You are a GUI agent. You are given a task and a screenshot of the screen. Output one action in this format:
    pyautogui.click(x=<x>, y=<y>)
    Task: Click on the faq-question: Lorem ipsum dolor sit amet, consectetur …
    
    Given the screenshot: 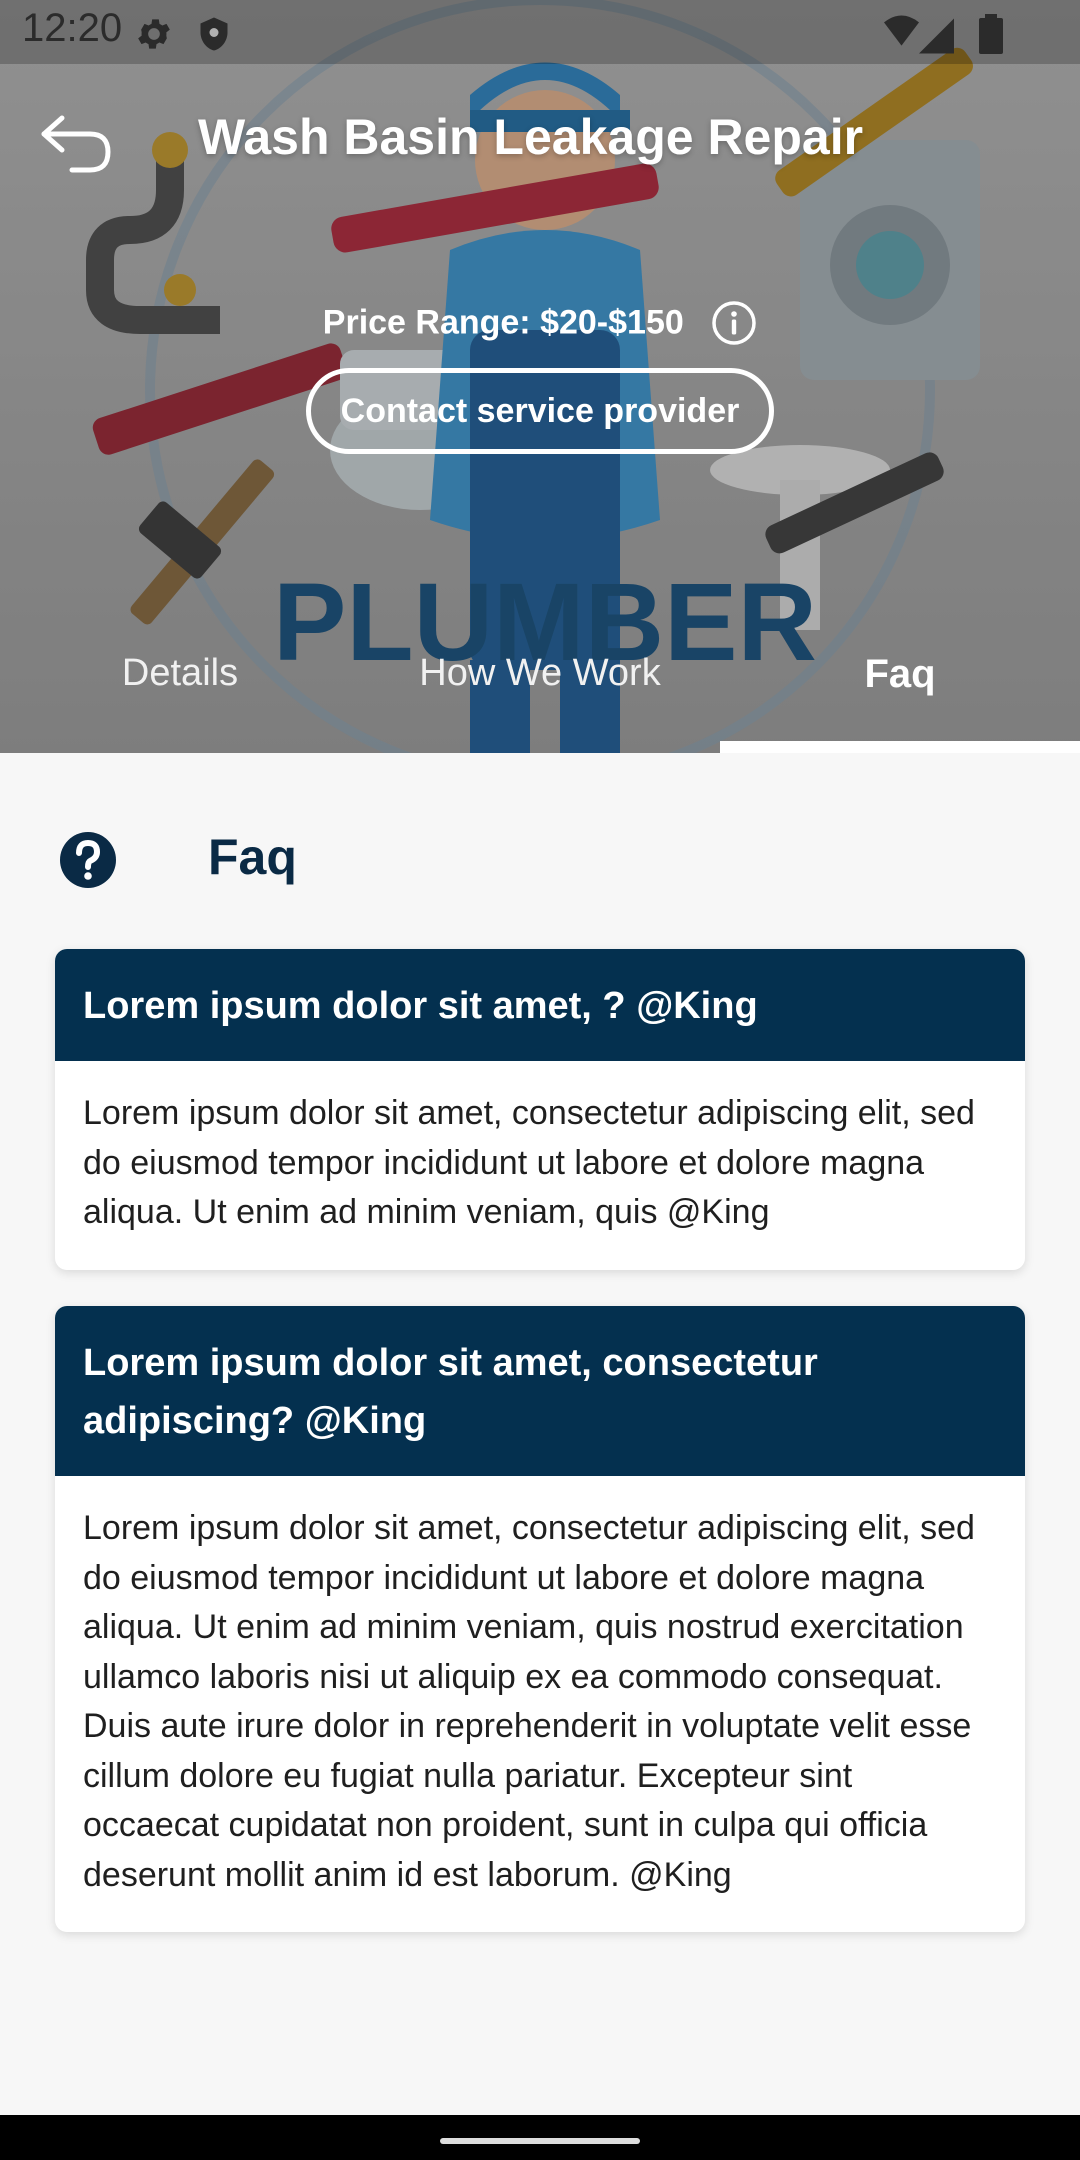 What is the action you would take?
    pyautogui.click(x=540, y=1391)
    